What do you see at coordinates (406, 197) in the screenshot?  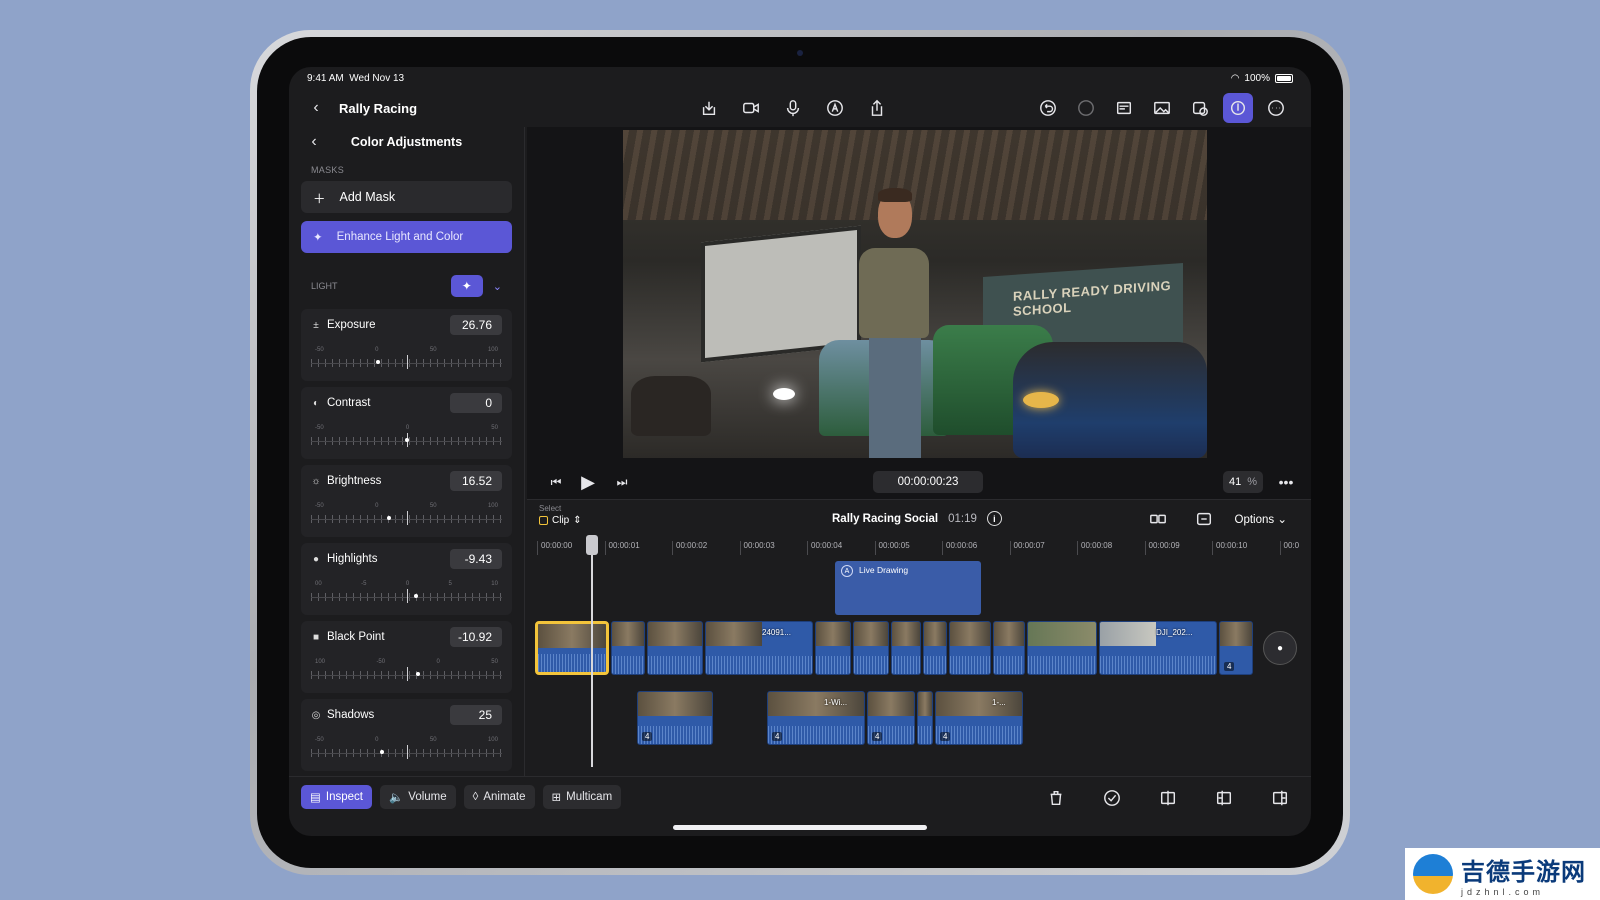 I see `add-mask-button: ＋ Add Mask` at bounding box center [406, 197].